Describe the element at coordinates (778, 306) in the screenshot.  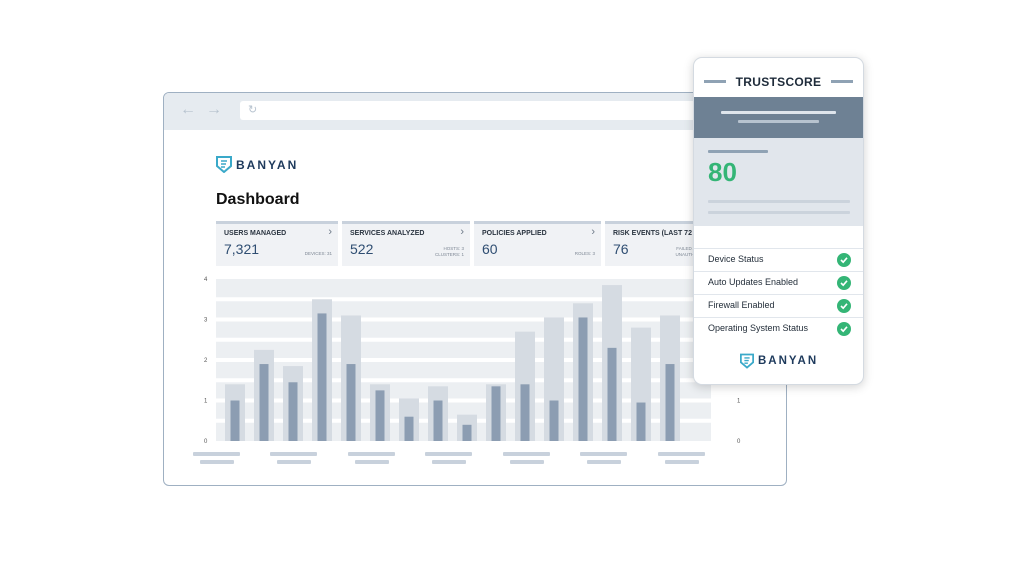
I see `status-item-firewall: Firewall Enabled` at that location.